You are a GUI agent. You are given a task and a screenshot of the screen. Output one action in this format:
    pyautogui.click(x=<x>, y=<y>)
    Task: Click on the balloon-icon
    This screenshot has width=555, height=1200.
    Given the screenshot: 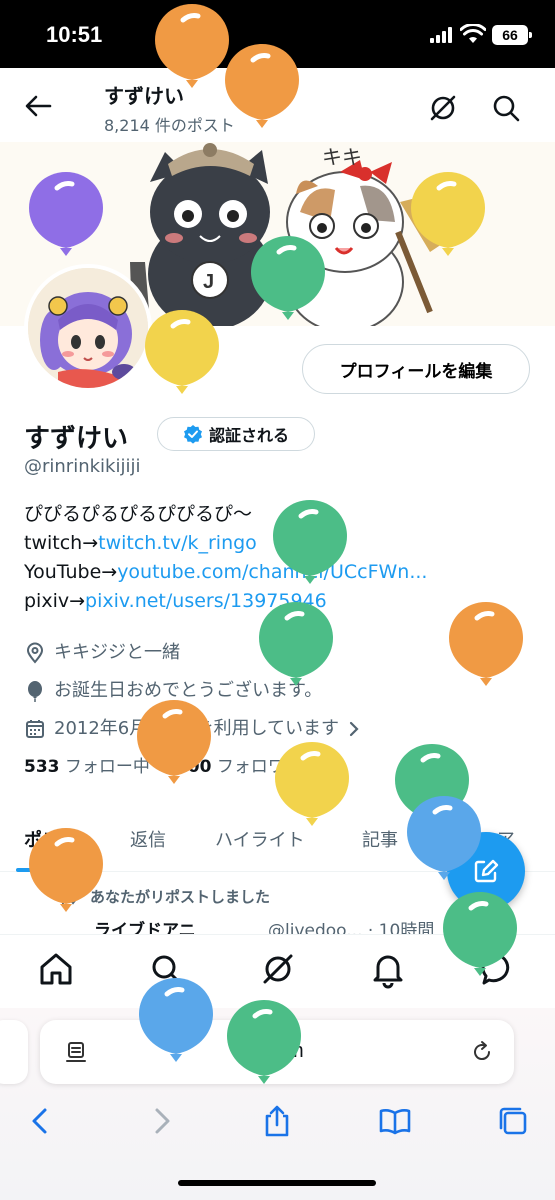 What is the action you would take?
    pyautogui.click(x=35, y=691)
    